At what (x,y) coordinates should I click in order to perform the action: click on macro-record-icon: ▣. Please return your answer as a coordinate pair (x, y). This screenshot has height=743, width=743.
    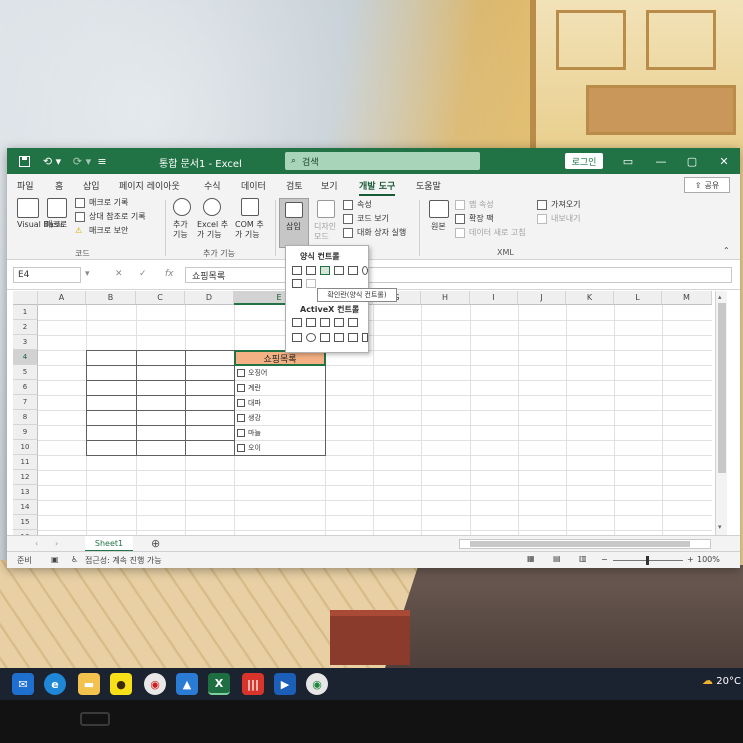
    Looking at the image, I should click on (55, 559).